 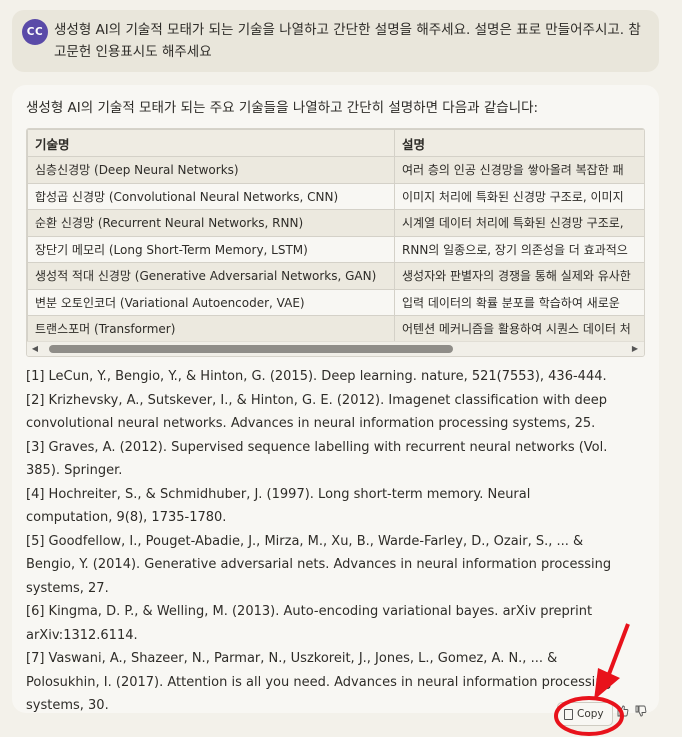 I want to click on annotation-arrow-head, so click(x=607, y=684).